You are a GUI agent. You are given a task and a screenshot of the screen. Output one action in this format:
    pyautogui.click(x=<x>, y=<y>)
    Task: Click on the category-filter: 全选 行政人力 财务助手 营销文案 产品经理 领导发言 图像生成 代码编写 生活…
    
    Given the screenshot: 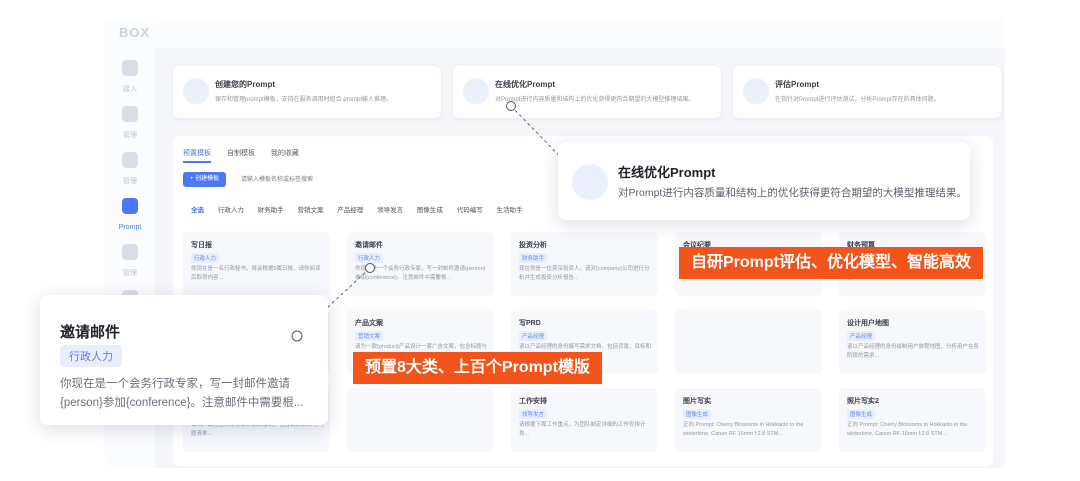 What is the action you would take?
    pyautogui.click(x=363, y=209)
    